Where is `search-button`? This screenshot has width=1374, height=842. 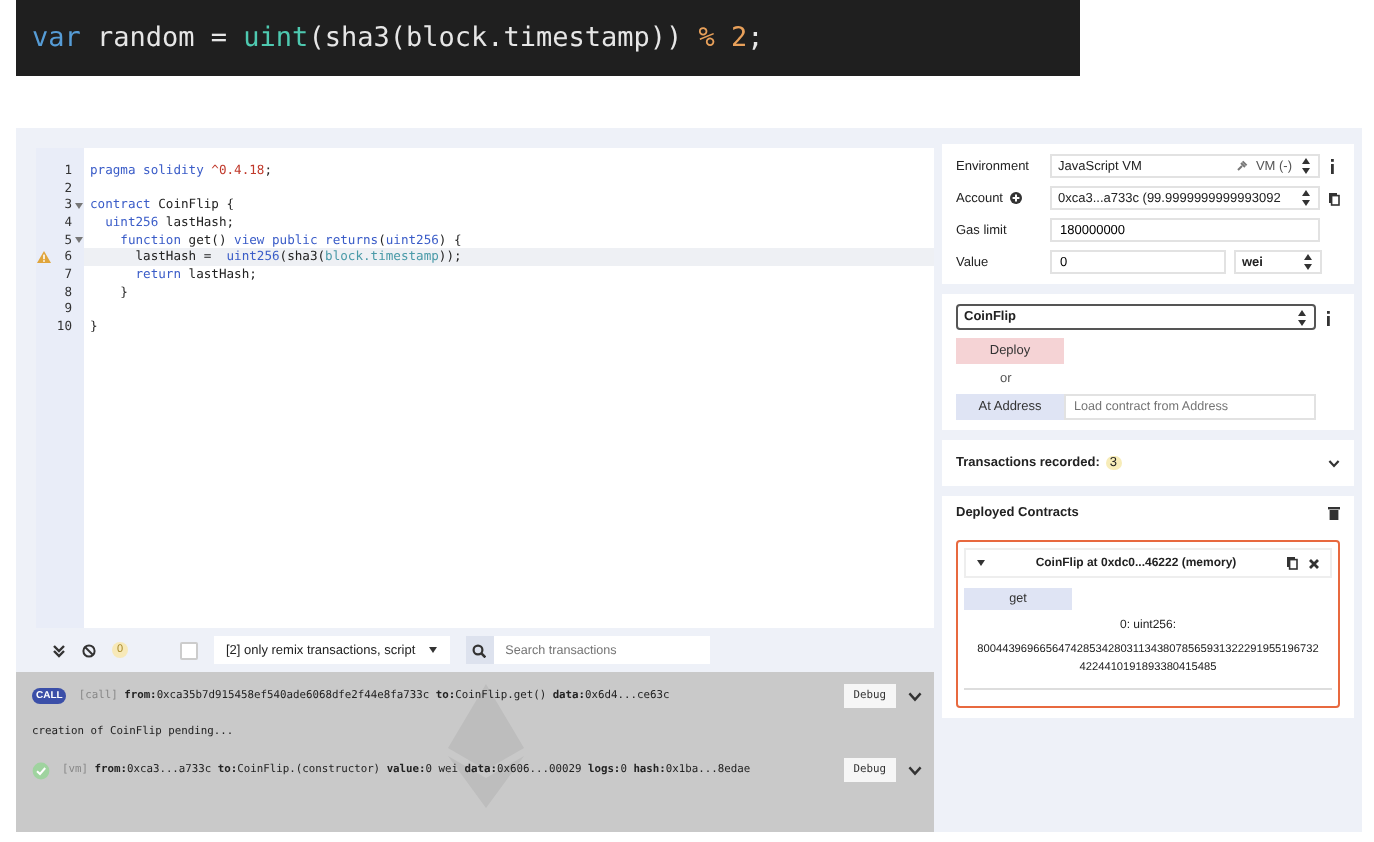 search-button is located at coordinates (479, 650).